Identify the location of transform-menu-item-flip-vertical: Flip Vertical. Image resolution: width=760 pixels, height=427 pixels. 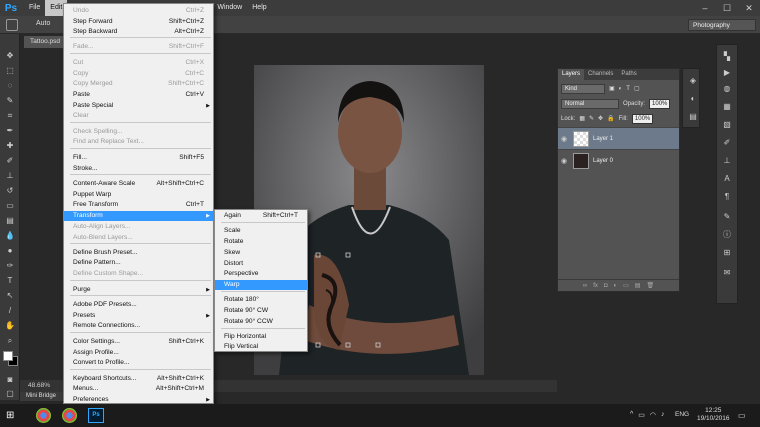
(261, 347).